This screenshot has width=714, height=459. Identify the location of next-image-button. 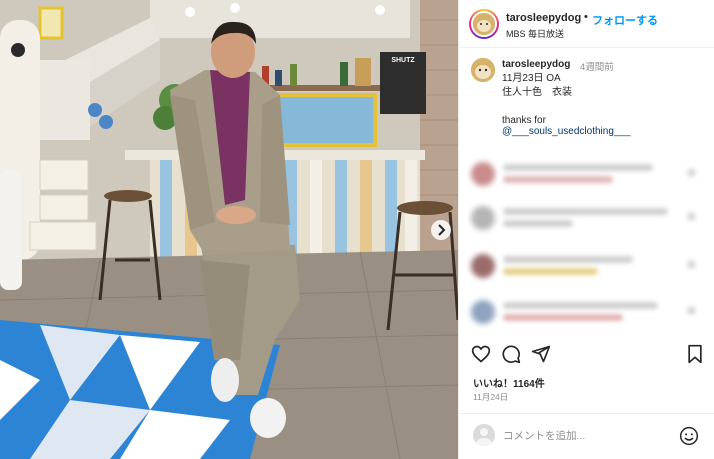
(441, 230).